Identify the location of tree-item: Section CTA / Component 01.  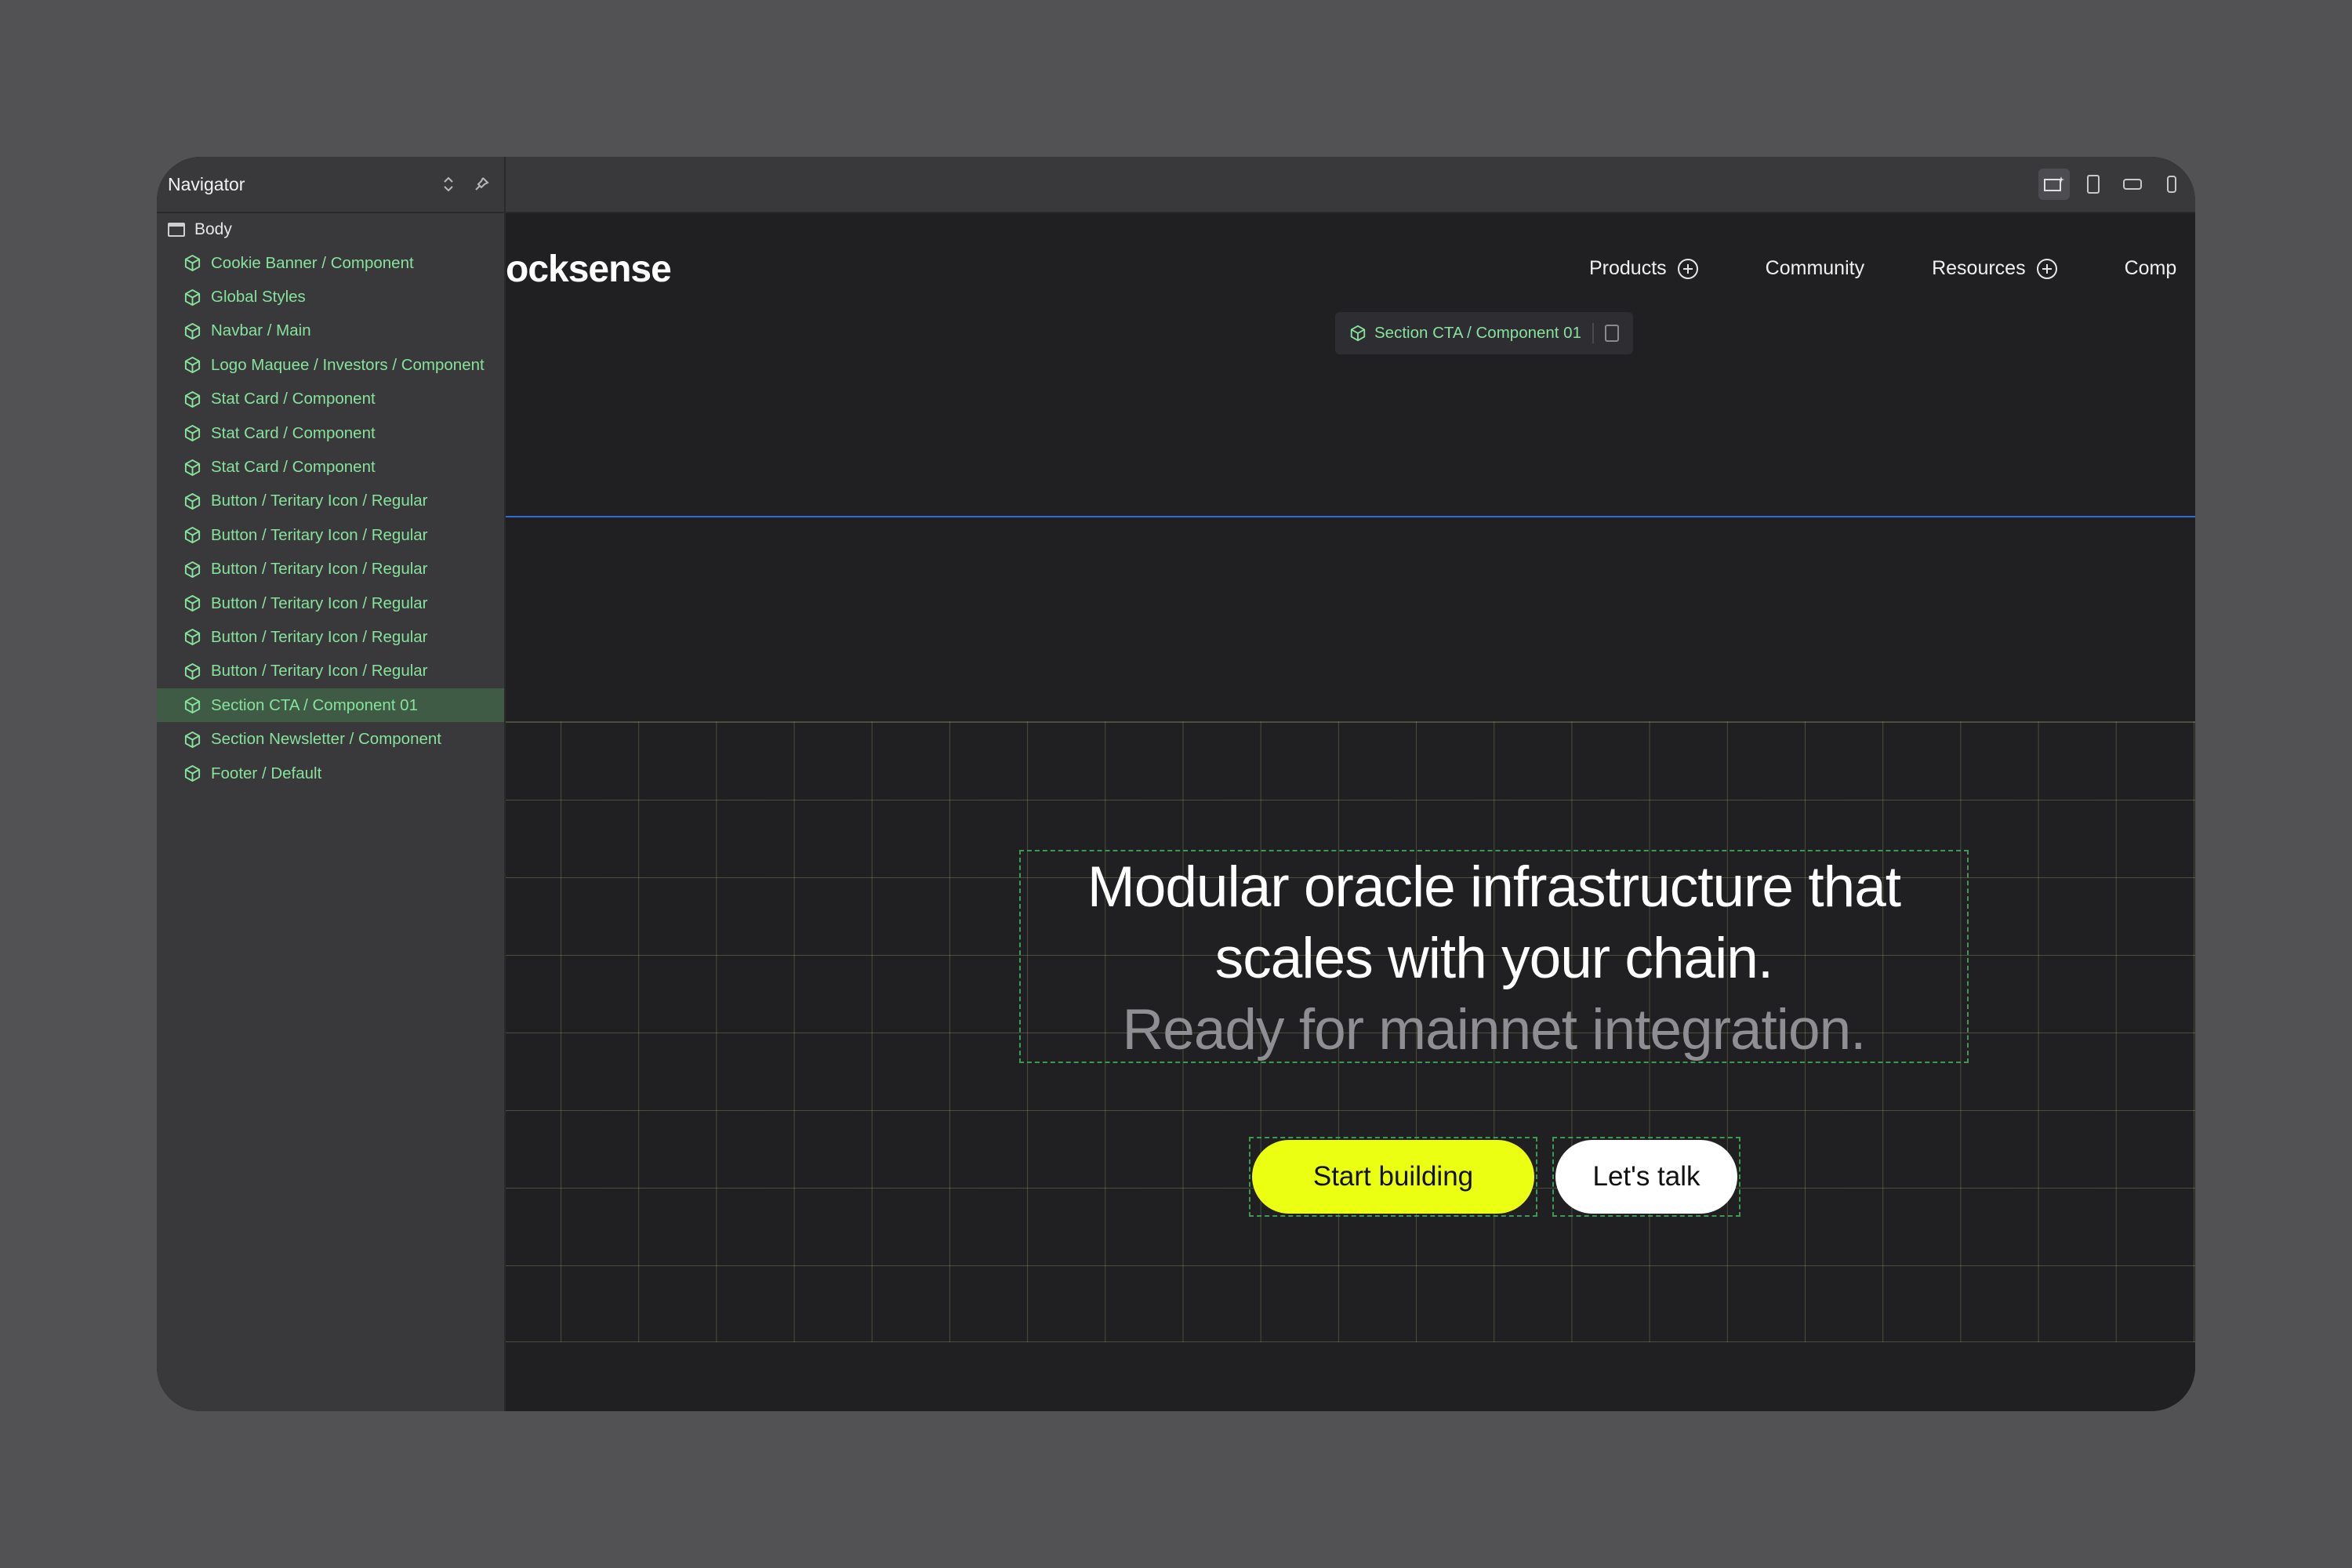
(330, 705).